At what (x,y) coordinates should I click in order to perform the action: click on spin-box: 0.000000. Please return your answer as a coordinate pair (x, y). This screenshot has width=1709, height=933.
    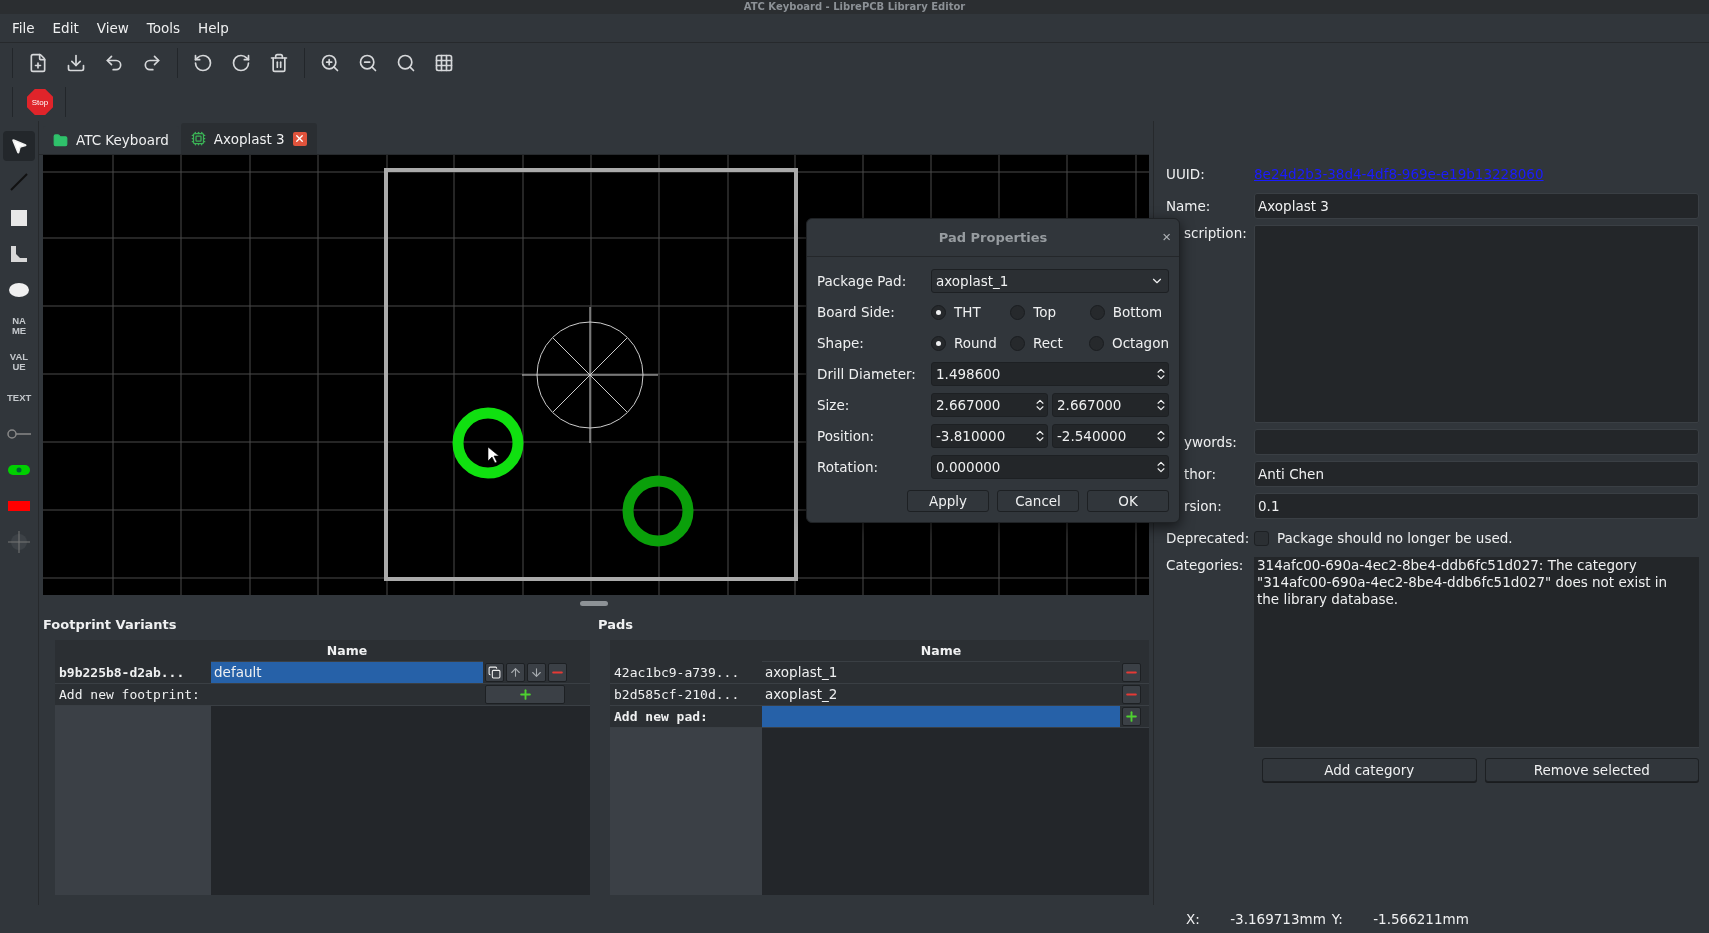
    Looking at the image, I should click on (1050, 467).